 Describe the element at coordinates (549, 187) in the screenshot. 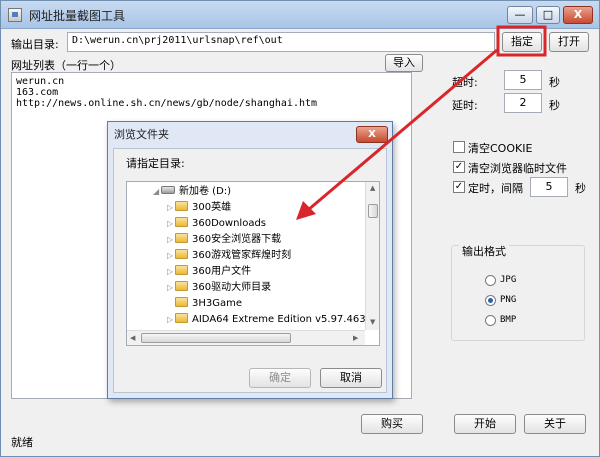

I see `timer-interval-input: 5` at that location.